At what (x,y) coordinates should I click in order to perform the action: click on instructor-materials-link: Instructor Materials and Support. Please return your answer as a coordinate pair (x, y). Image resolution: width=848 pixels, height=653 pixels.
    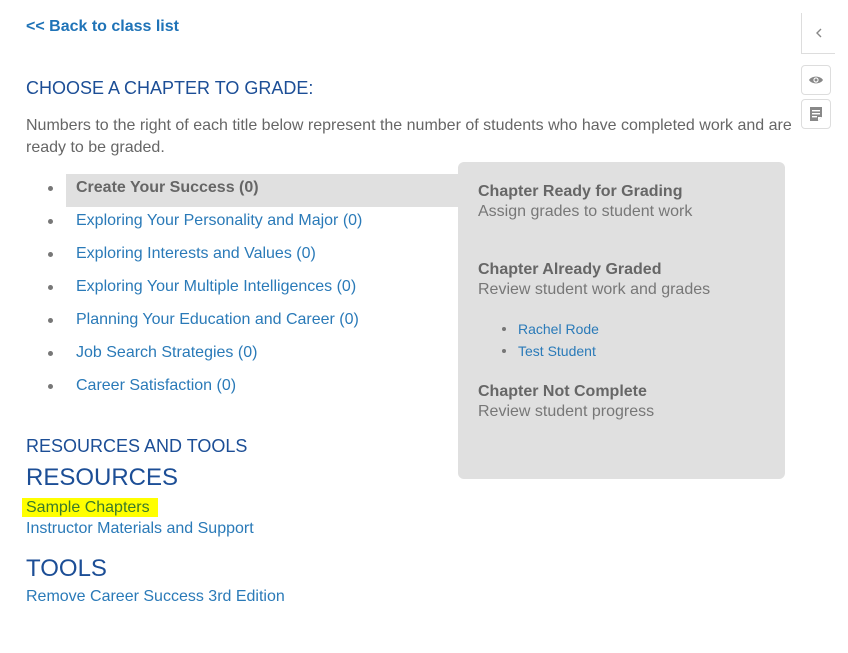
    Looking at the image, I should click on (140, 529).